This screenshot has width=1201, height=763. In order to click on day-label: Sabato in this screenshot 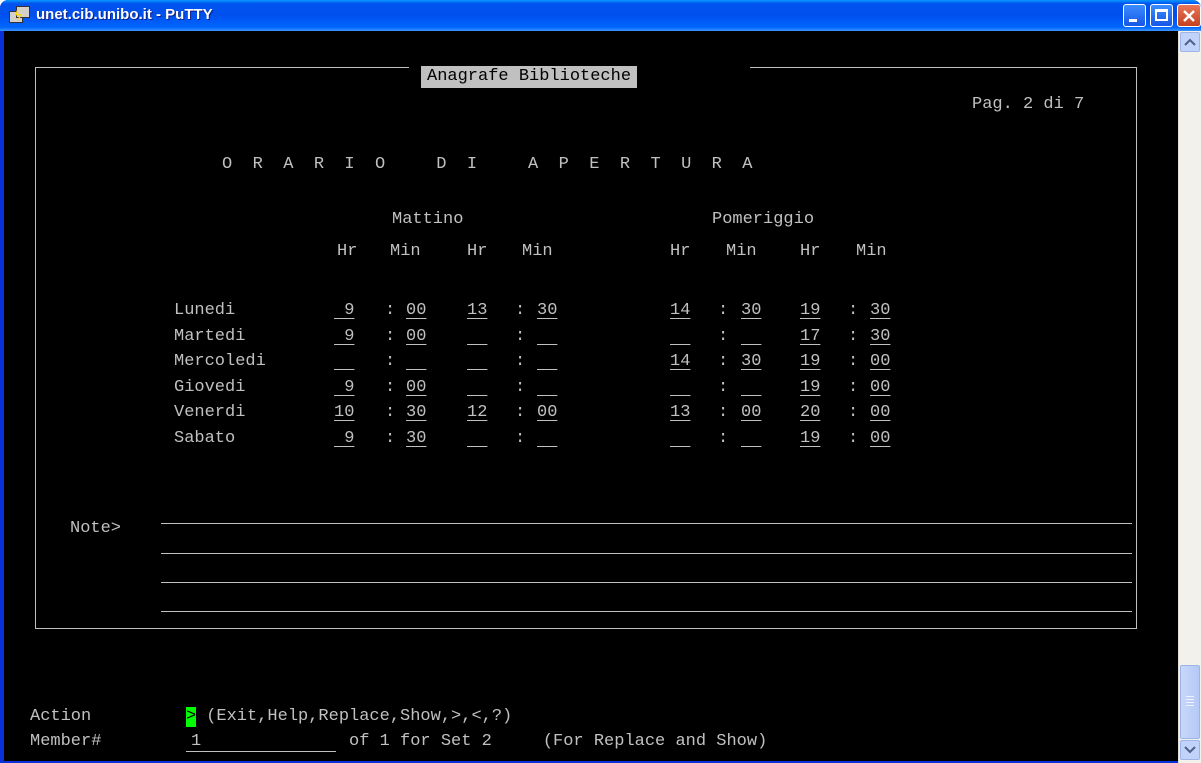, I will do `click(205, 438)`.